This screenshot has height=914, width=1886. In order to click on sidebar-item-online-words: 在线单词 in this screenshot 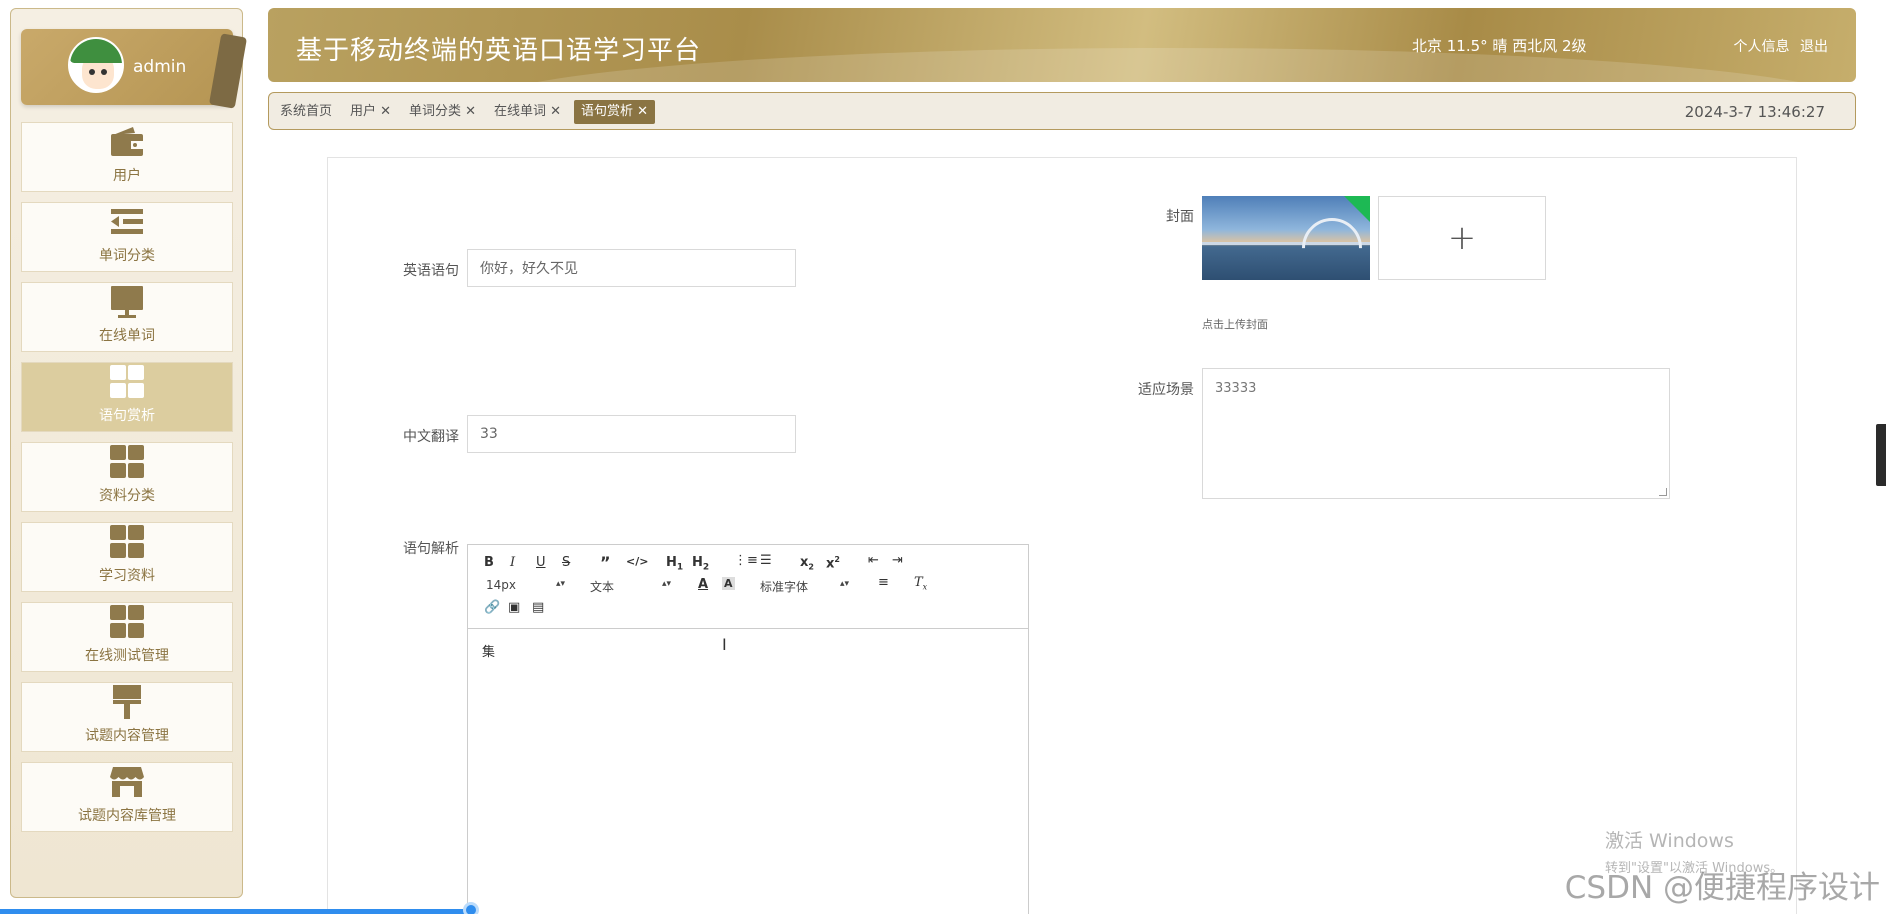, I will do `click(127, 317)`.